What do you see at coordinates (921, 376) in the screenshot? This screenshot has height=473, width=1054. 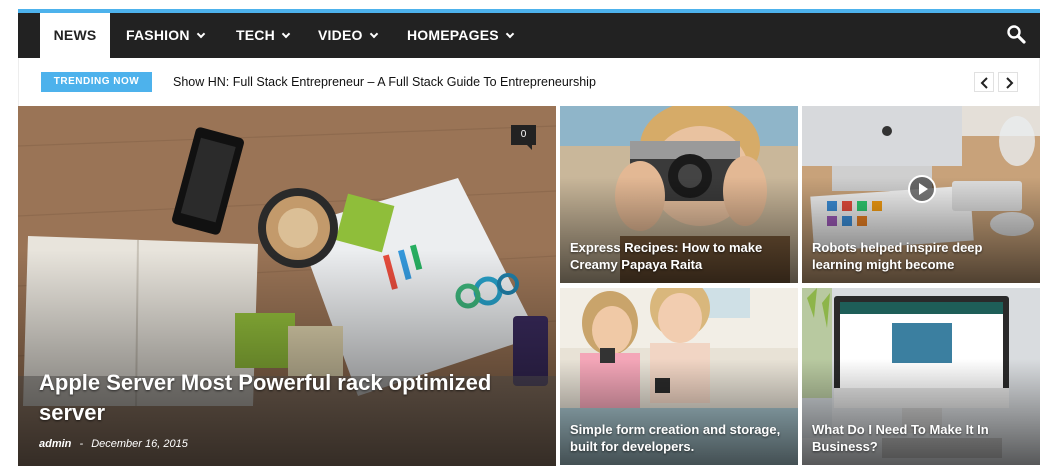 I see `post-tile: What Do I Need To Make It In Business?` at bounding box center [921, 376].